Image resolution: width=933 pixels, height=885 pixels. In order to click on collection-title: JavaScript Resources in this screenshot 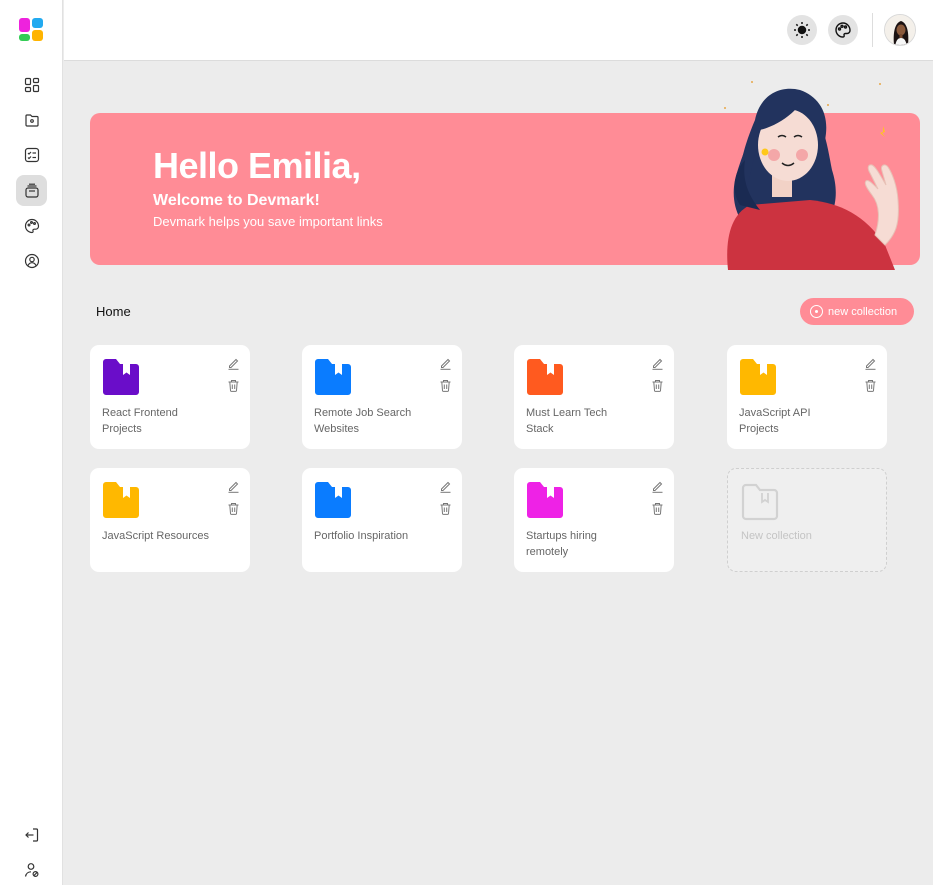, I will do `click(155, 536)`.